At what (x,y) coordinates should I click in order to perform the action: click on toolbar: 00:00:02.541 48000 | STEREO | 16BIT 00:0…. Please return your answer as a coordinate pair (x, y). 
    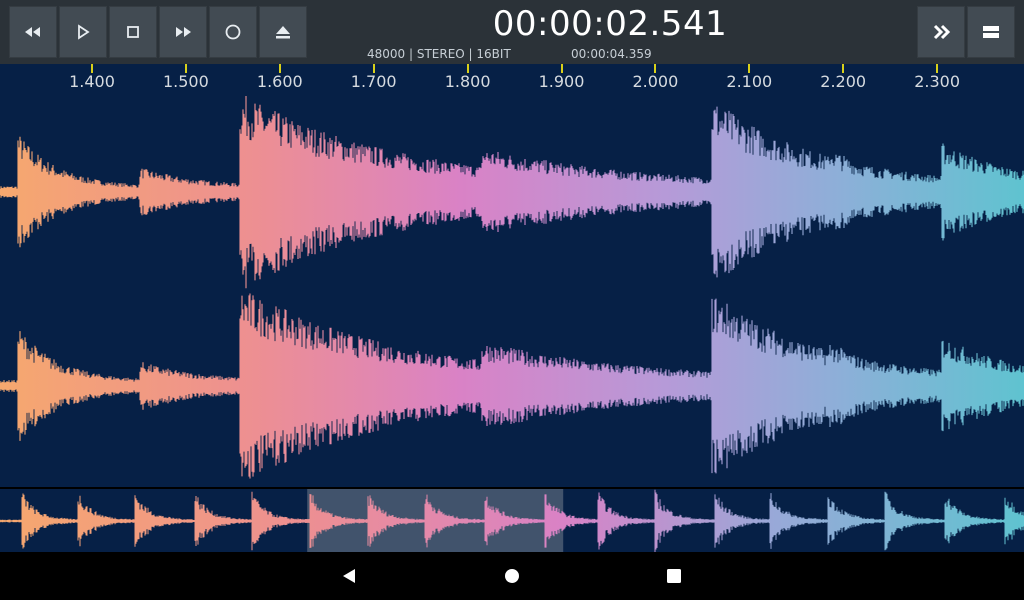
    Looking at the image, I should click on (512, 32).